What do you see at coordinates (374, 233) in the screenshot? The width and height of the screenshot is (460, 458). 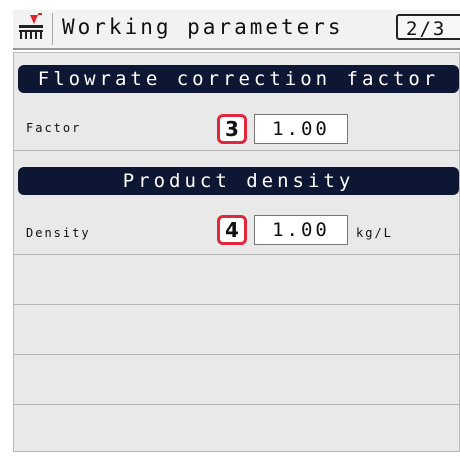 I see `density-unit: kg/L` at bounding box center [374, 233].